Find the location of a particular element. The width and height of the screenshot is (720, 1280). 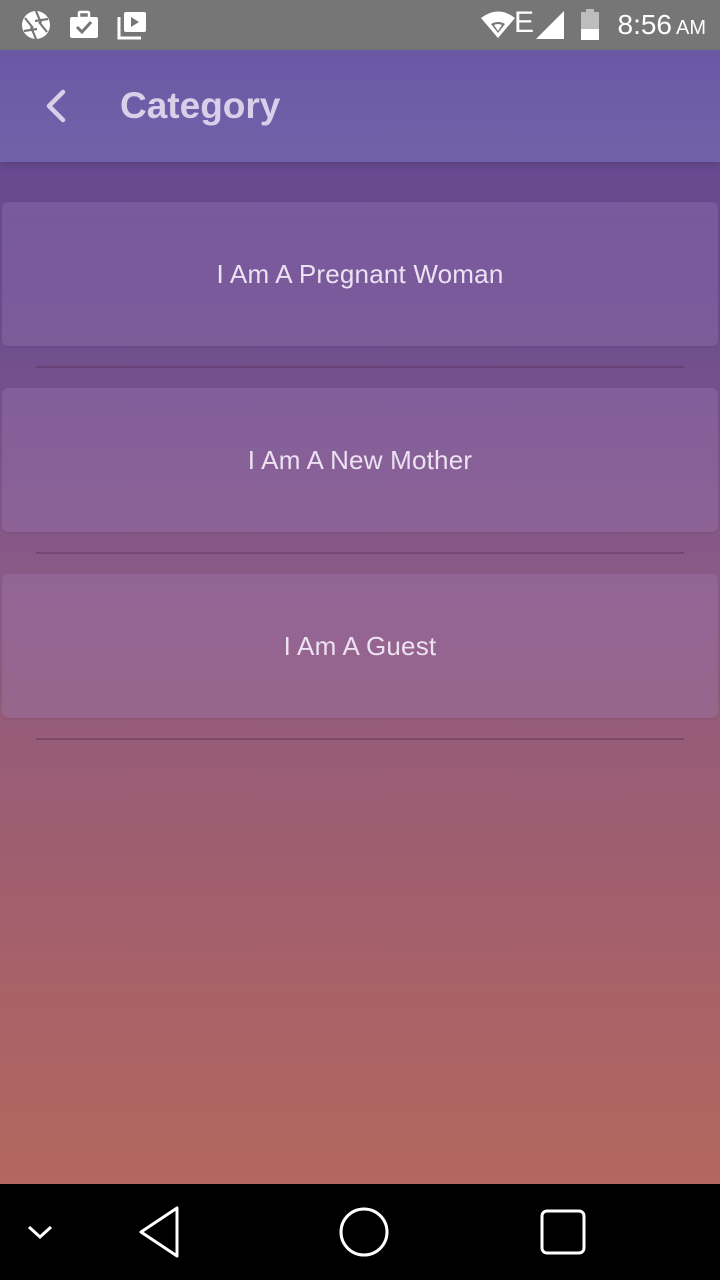

clock-ampm: AM is located at coordinates (691, 28).